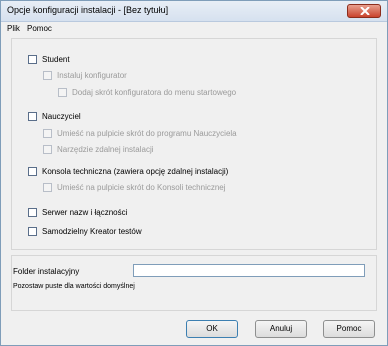 The image size is (388, 346). Describe the element at coordinates (62, 92) in the screenshot. I see `add-configurator-shortcut-checkbox` at that location.